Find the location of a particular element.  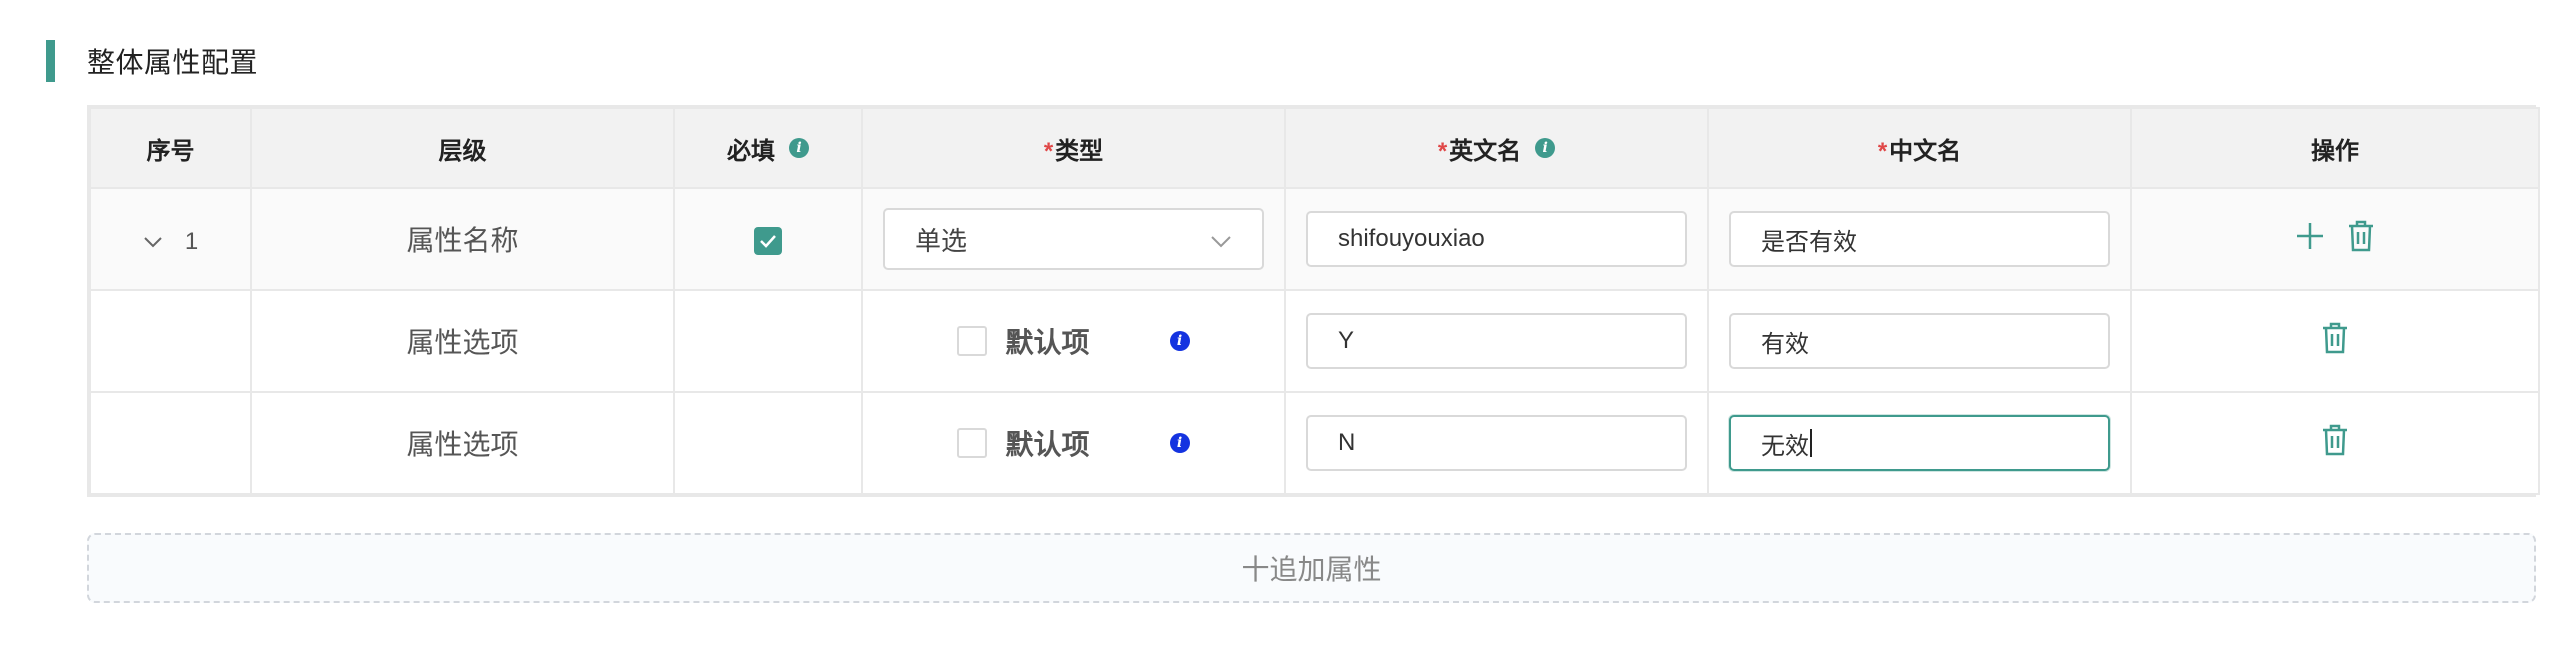

en-name-input: Y is located at coordinates (1496, 341).